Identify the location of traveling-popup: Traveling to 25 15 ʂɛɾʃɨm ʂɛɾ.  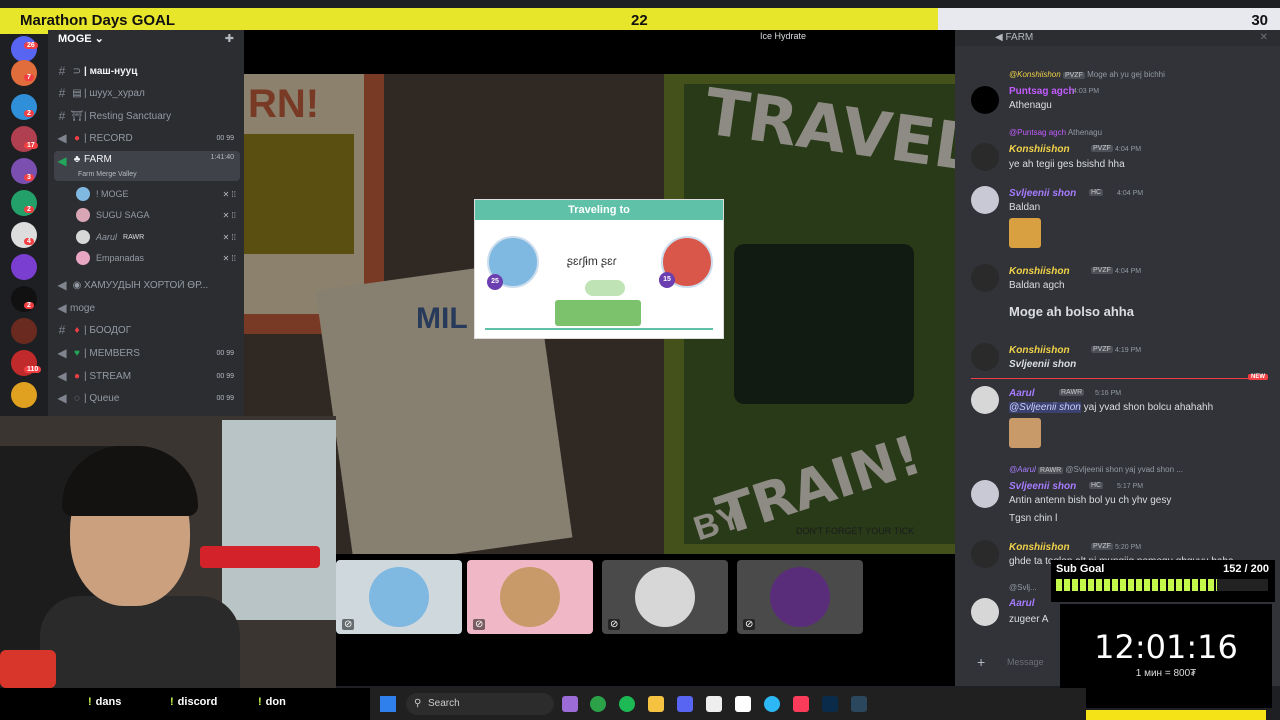
(599, 269).